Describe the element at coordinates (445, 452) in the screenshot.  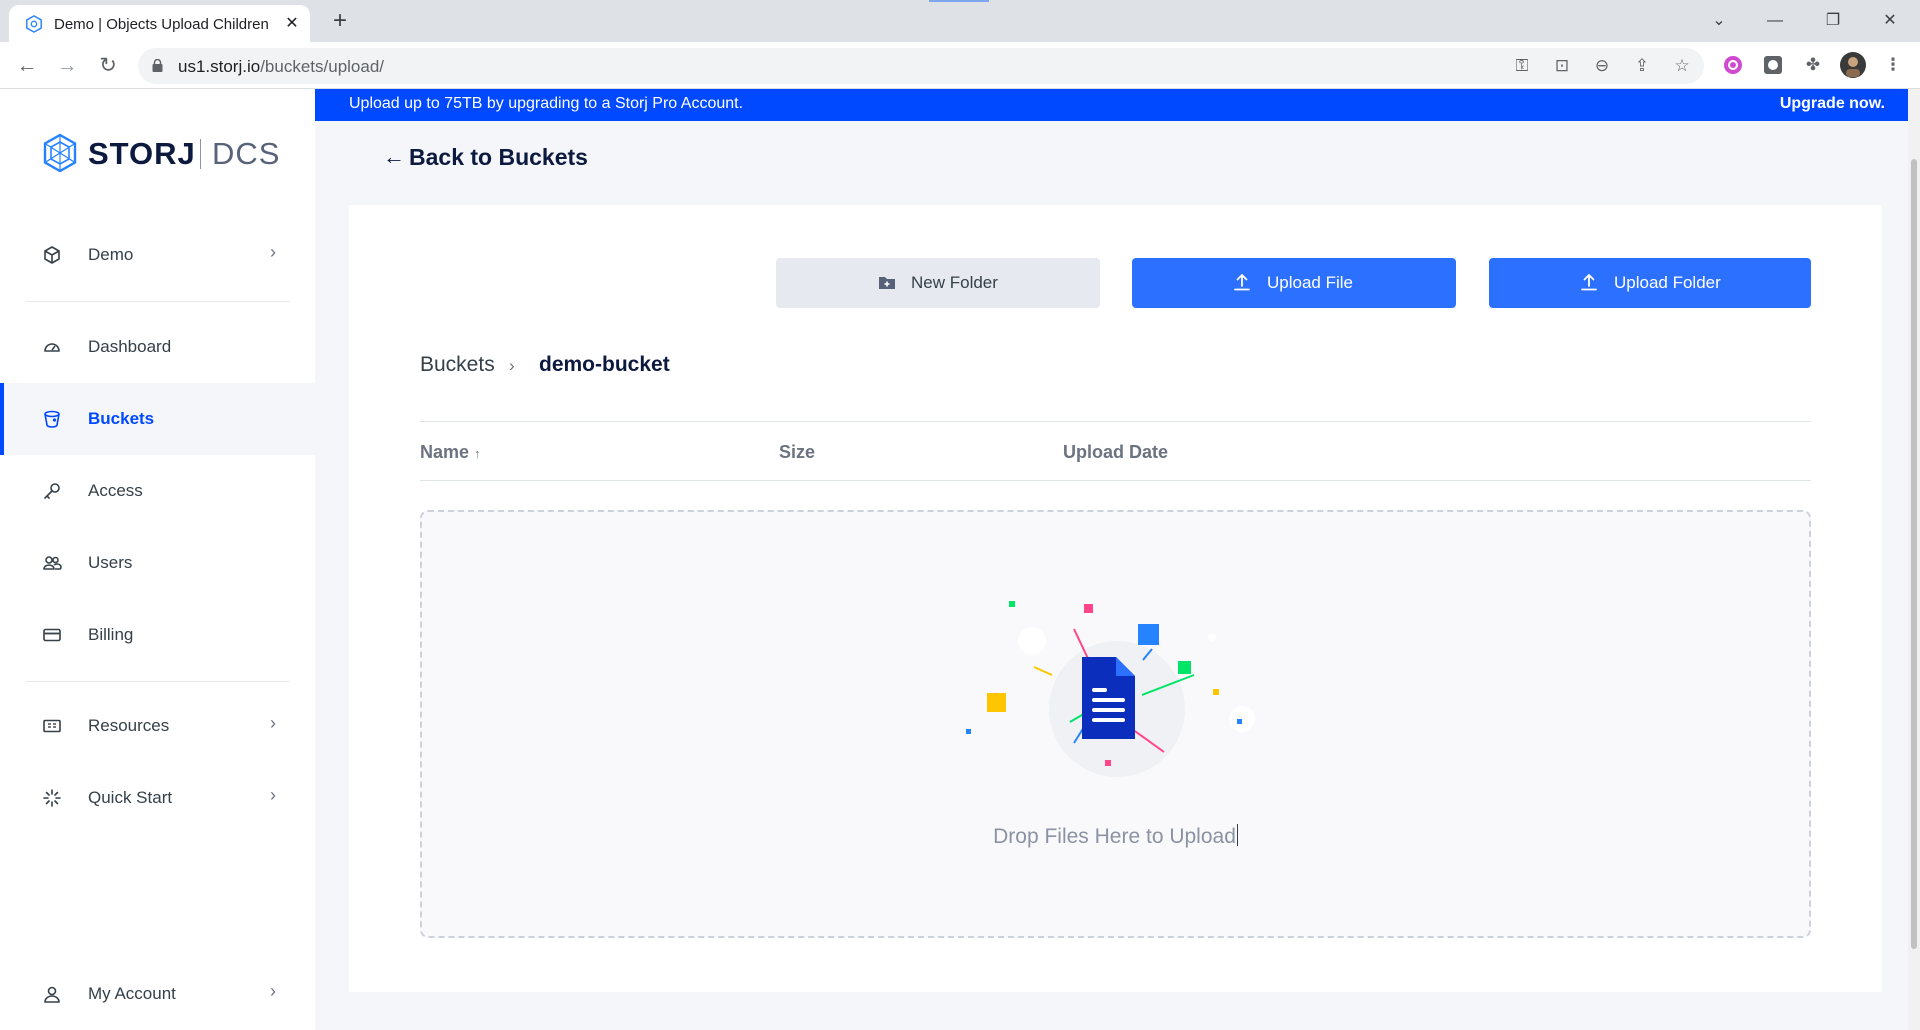
I see `column-name-label: Name` at that location.